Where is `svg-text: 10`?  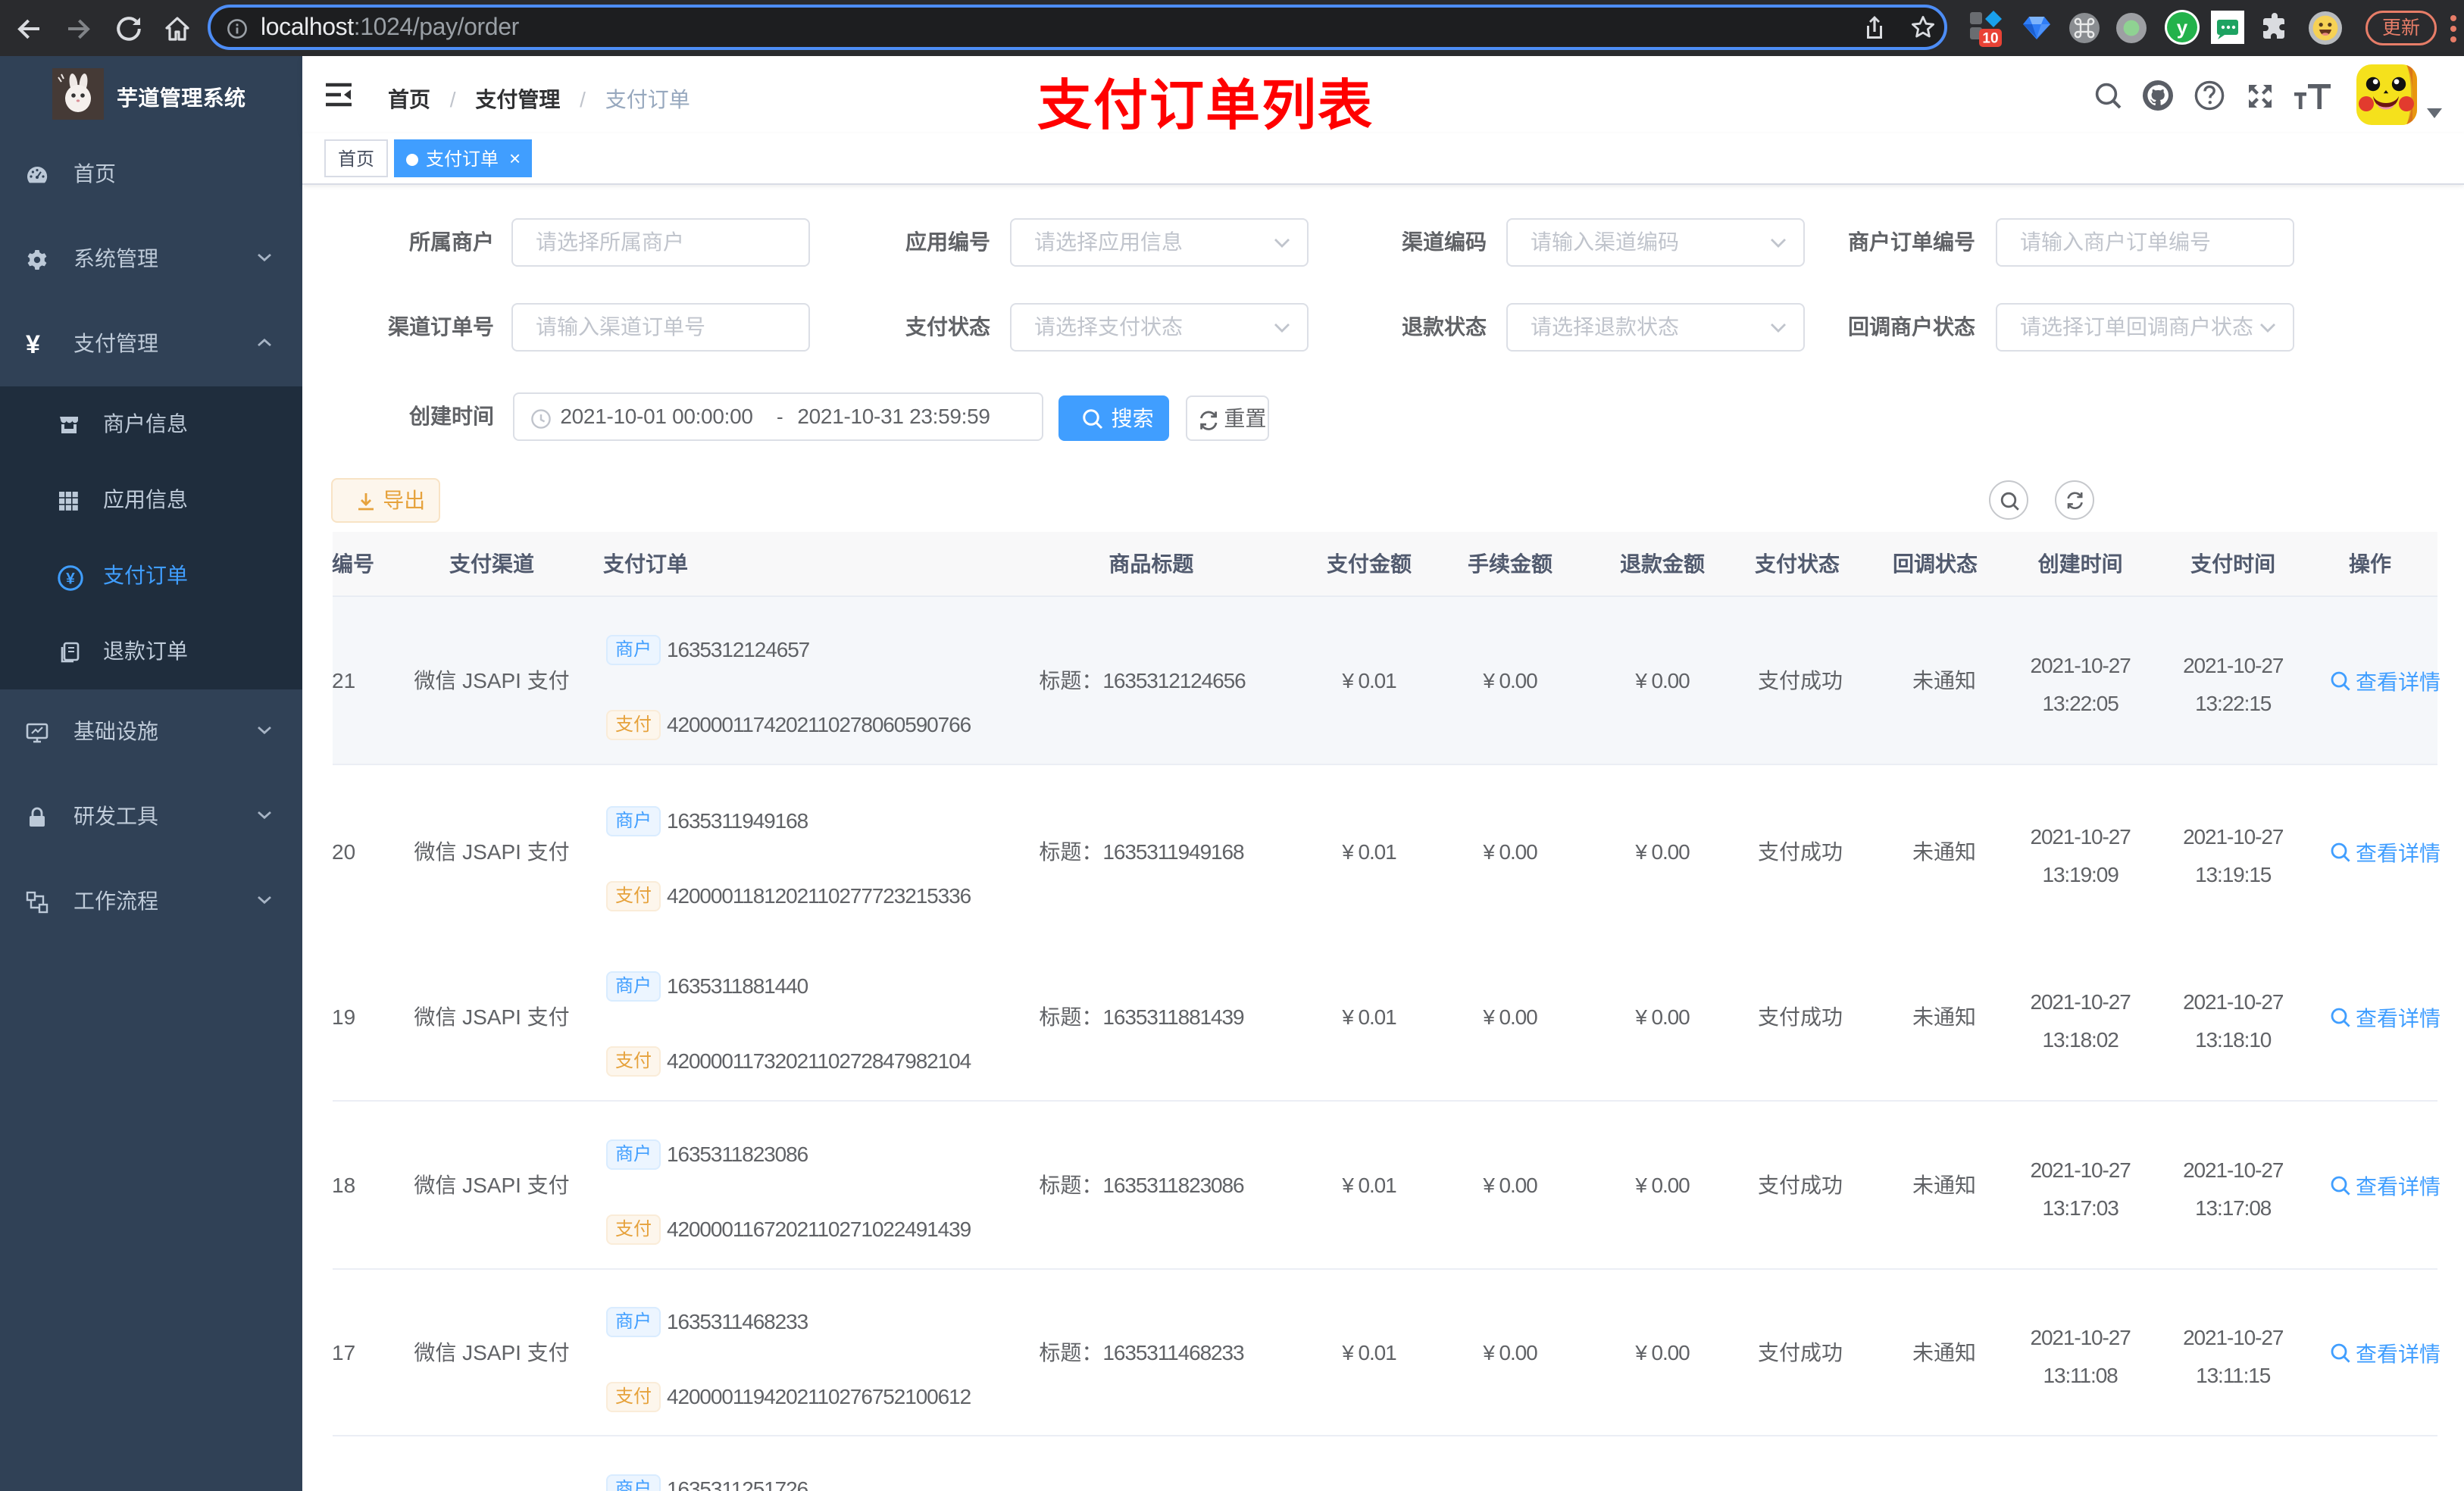
svg-text: 10 is located at coordinates (1990, 39).